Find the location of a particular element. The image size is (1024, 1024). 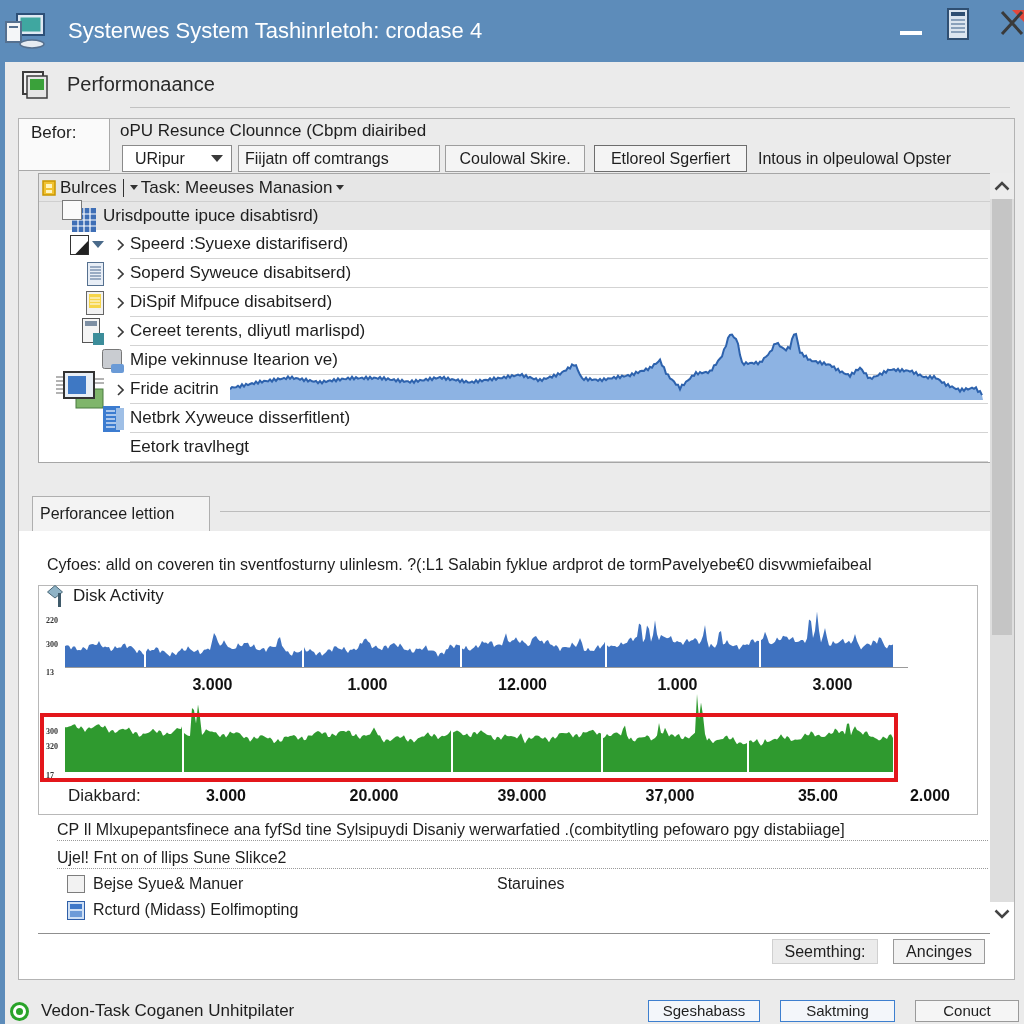

footer-button: Conuct is located at coordinates (967, 1011).